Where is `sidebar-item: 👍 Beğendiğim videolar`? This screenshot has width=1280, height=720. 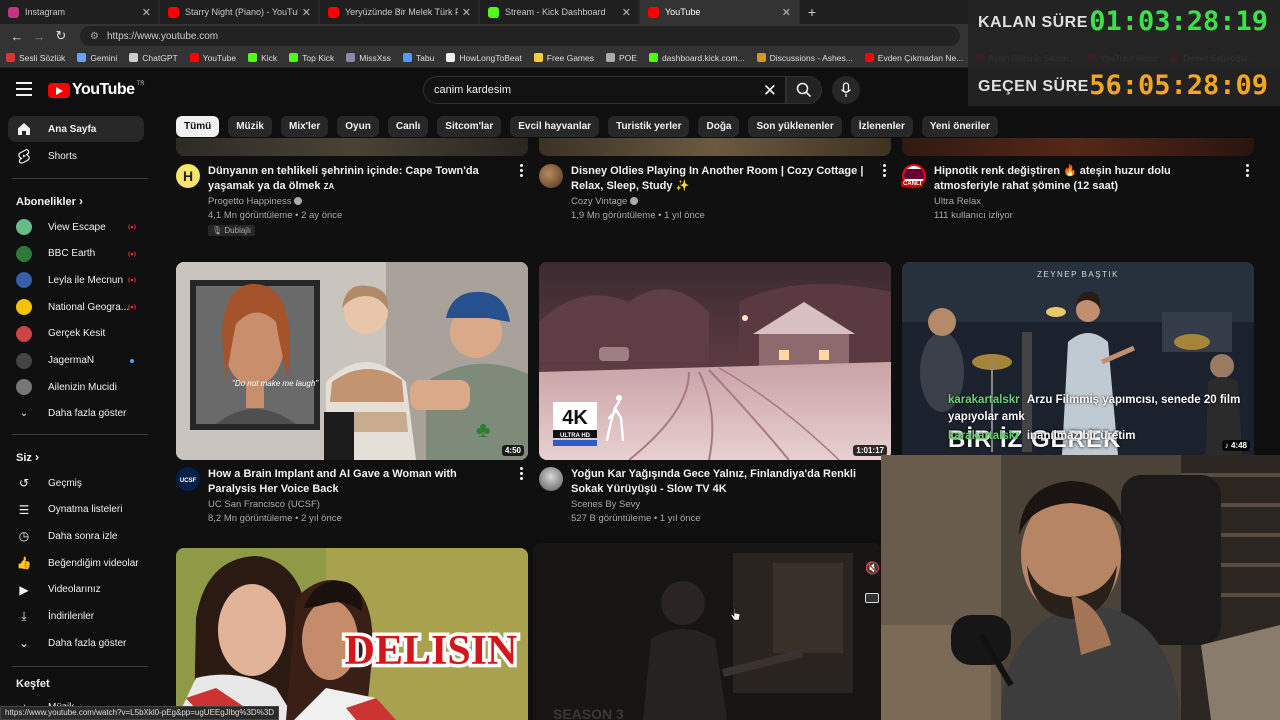
sidebar-item: 👍 Beğendiğim videolar is located at coordinates (76, 563).